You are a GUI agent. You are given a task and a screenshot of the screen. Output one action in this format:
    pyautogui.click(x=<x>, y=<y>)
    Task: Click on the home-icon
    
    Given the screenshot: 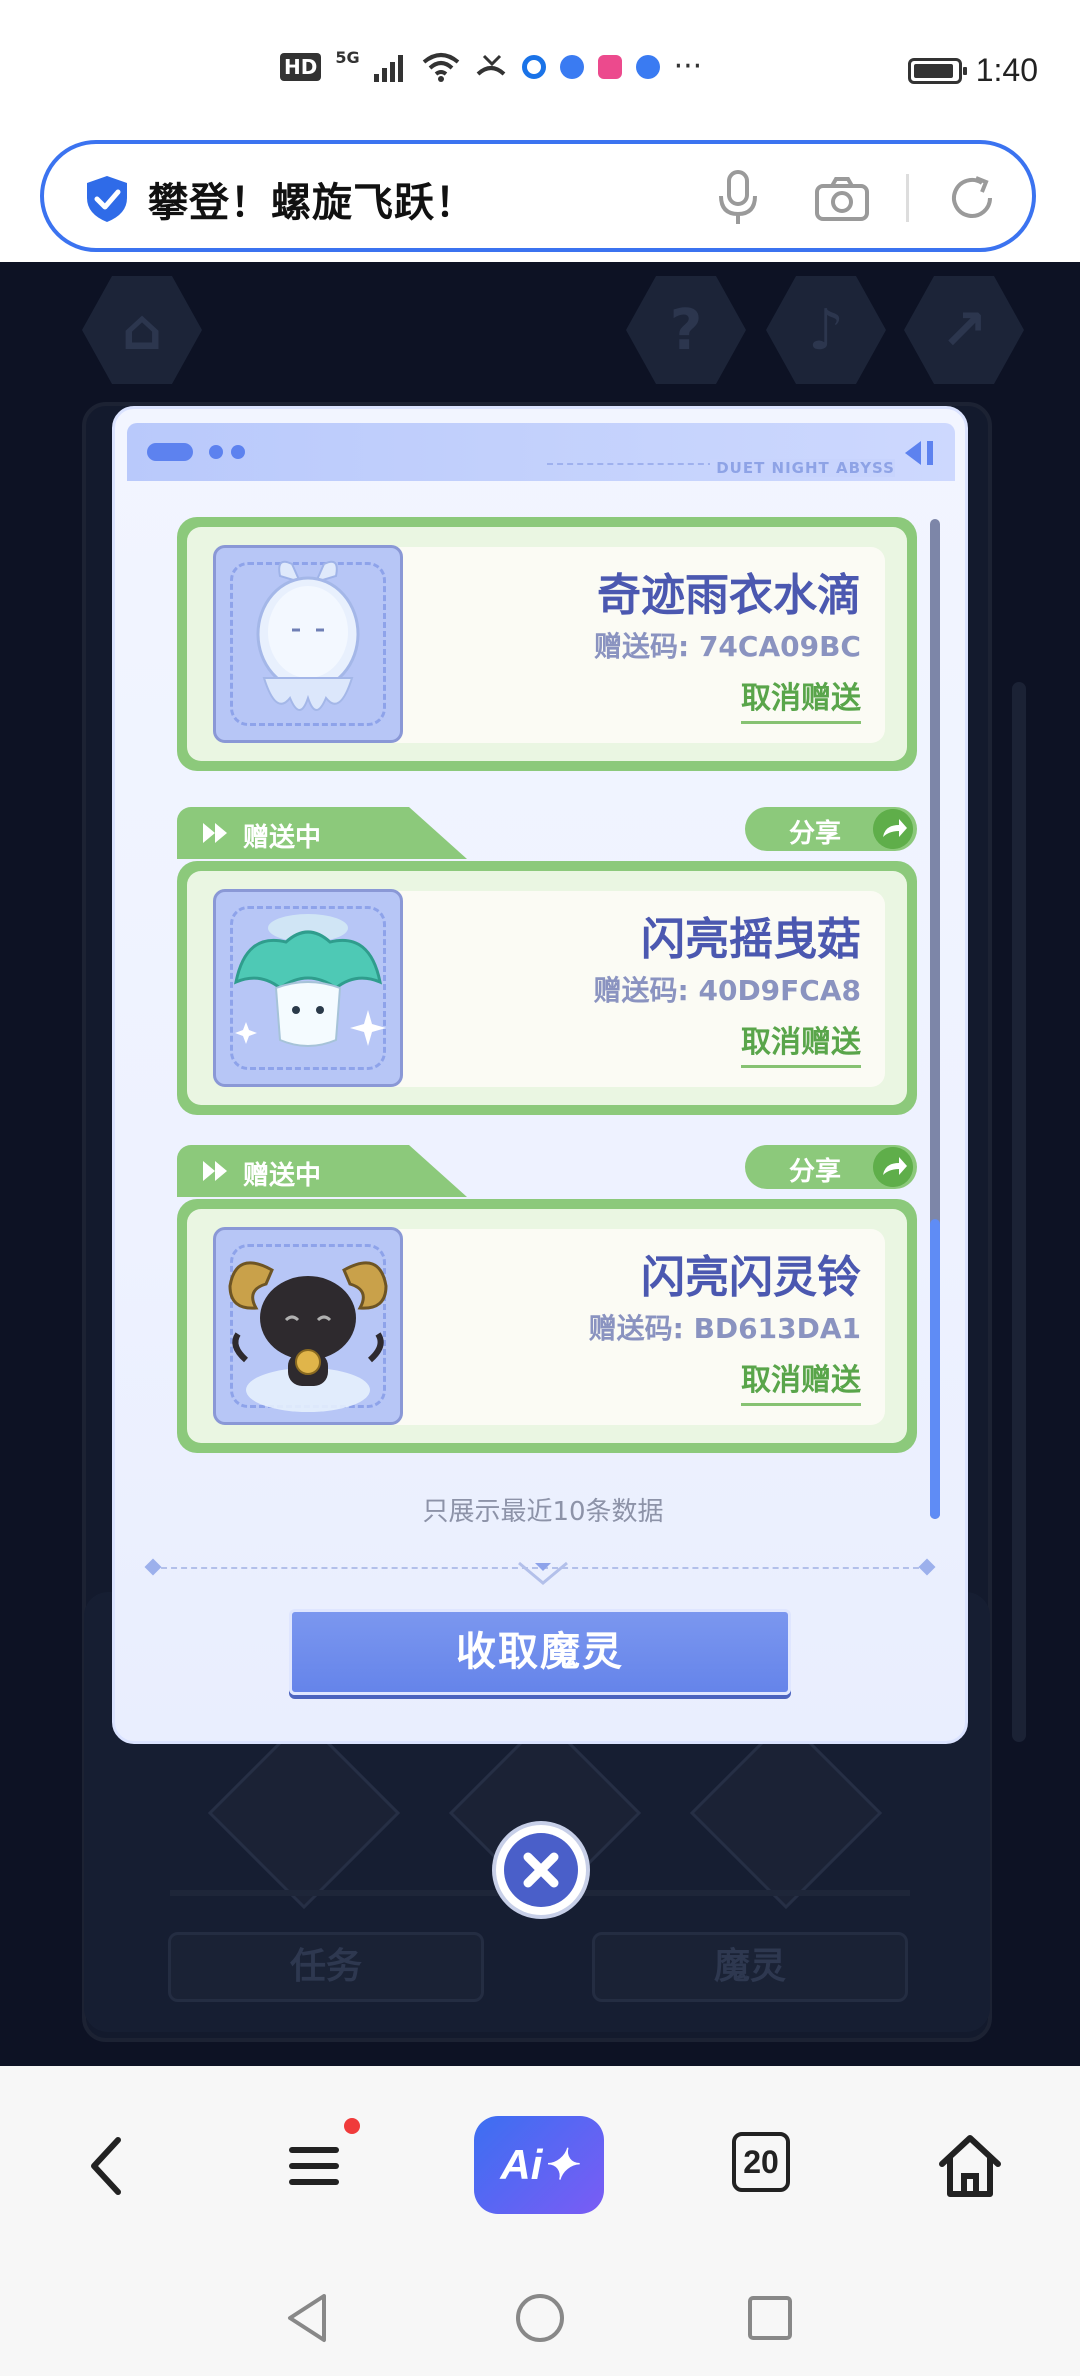 What is the action you would take?
    pyautogui.click(x=970, y=2166)
    